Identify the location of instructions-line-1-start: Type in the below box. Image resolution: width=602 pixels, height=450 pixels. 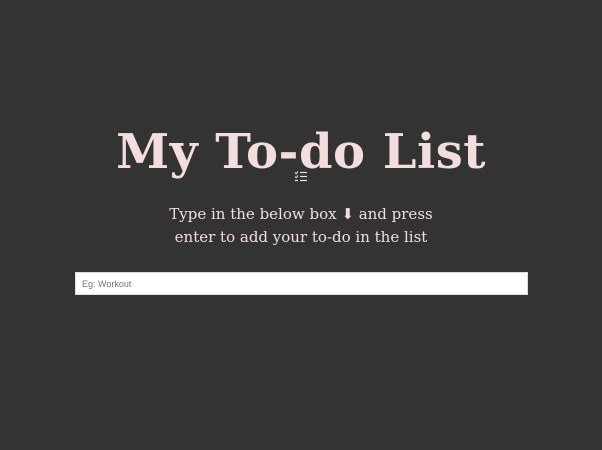
(255, 214).